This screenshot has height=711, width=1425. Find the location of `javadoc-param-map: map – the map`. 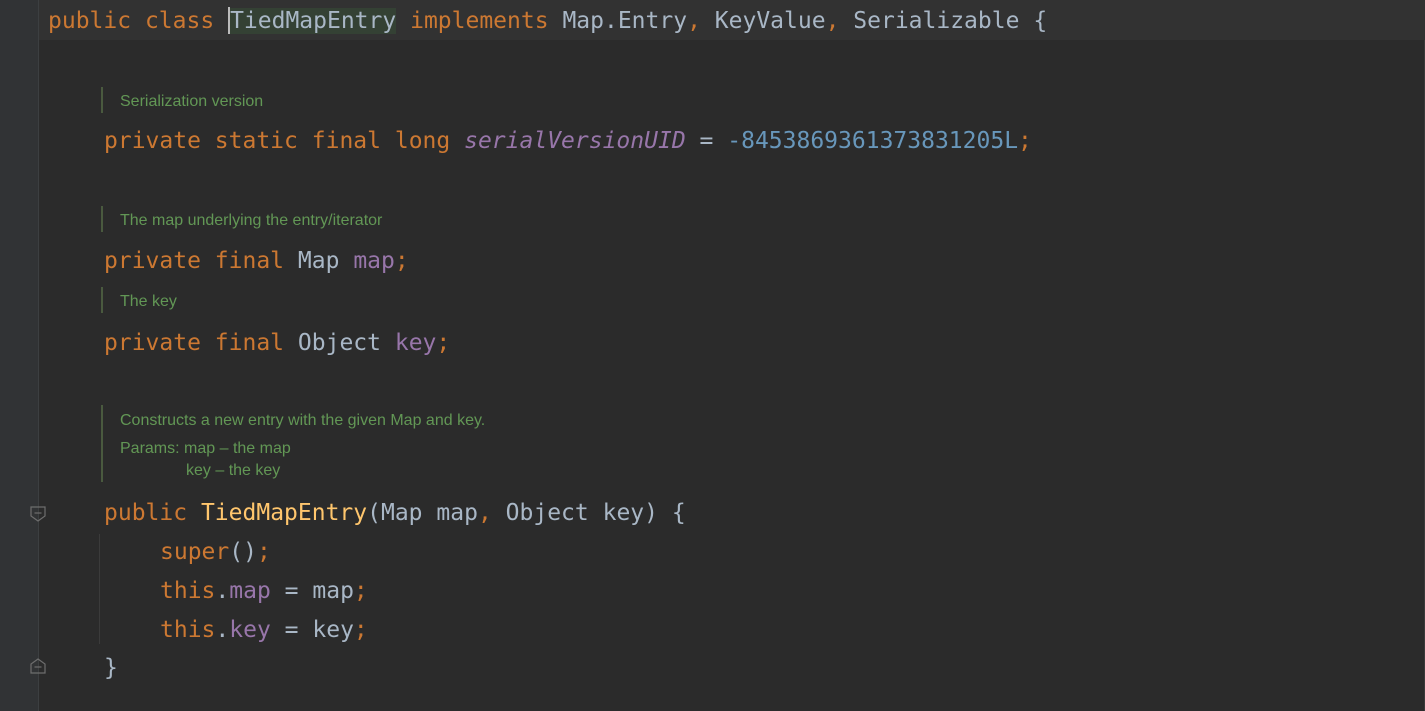

javadoc-param-map: map – the map is located at coordinates (237, 448).